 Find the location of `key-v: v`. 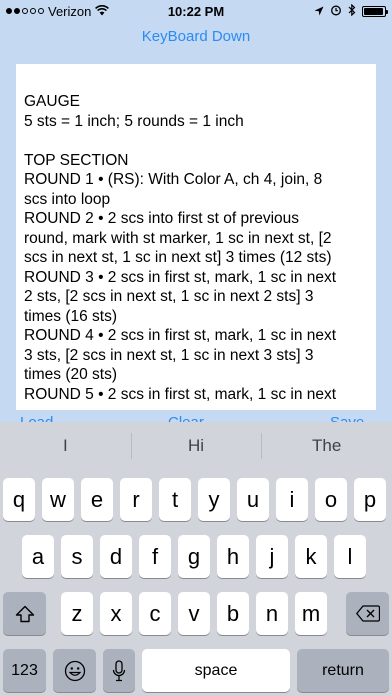

key-v: v is located at coordinates (194, 613).